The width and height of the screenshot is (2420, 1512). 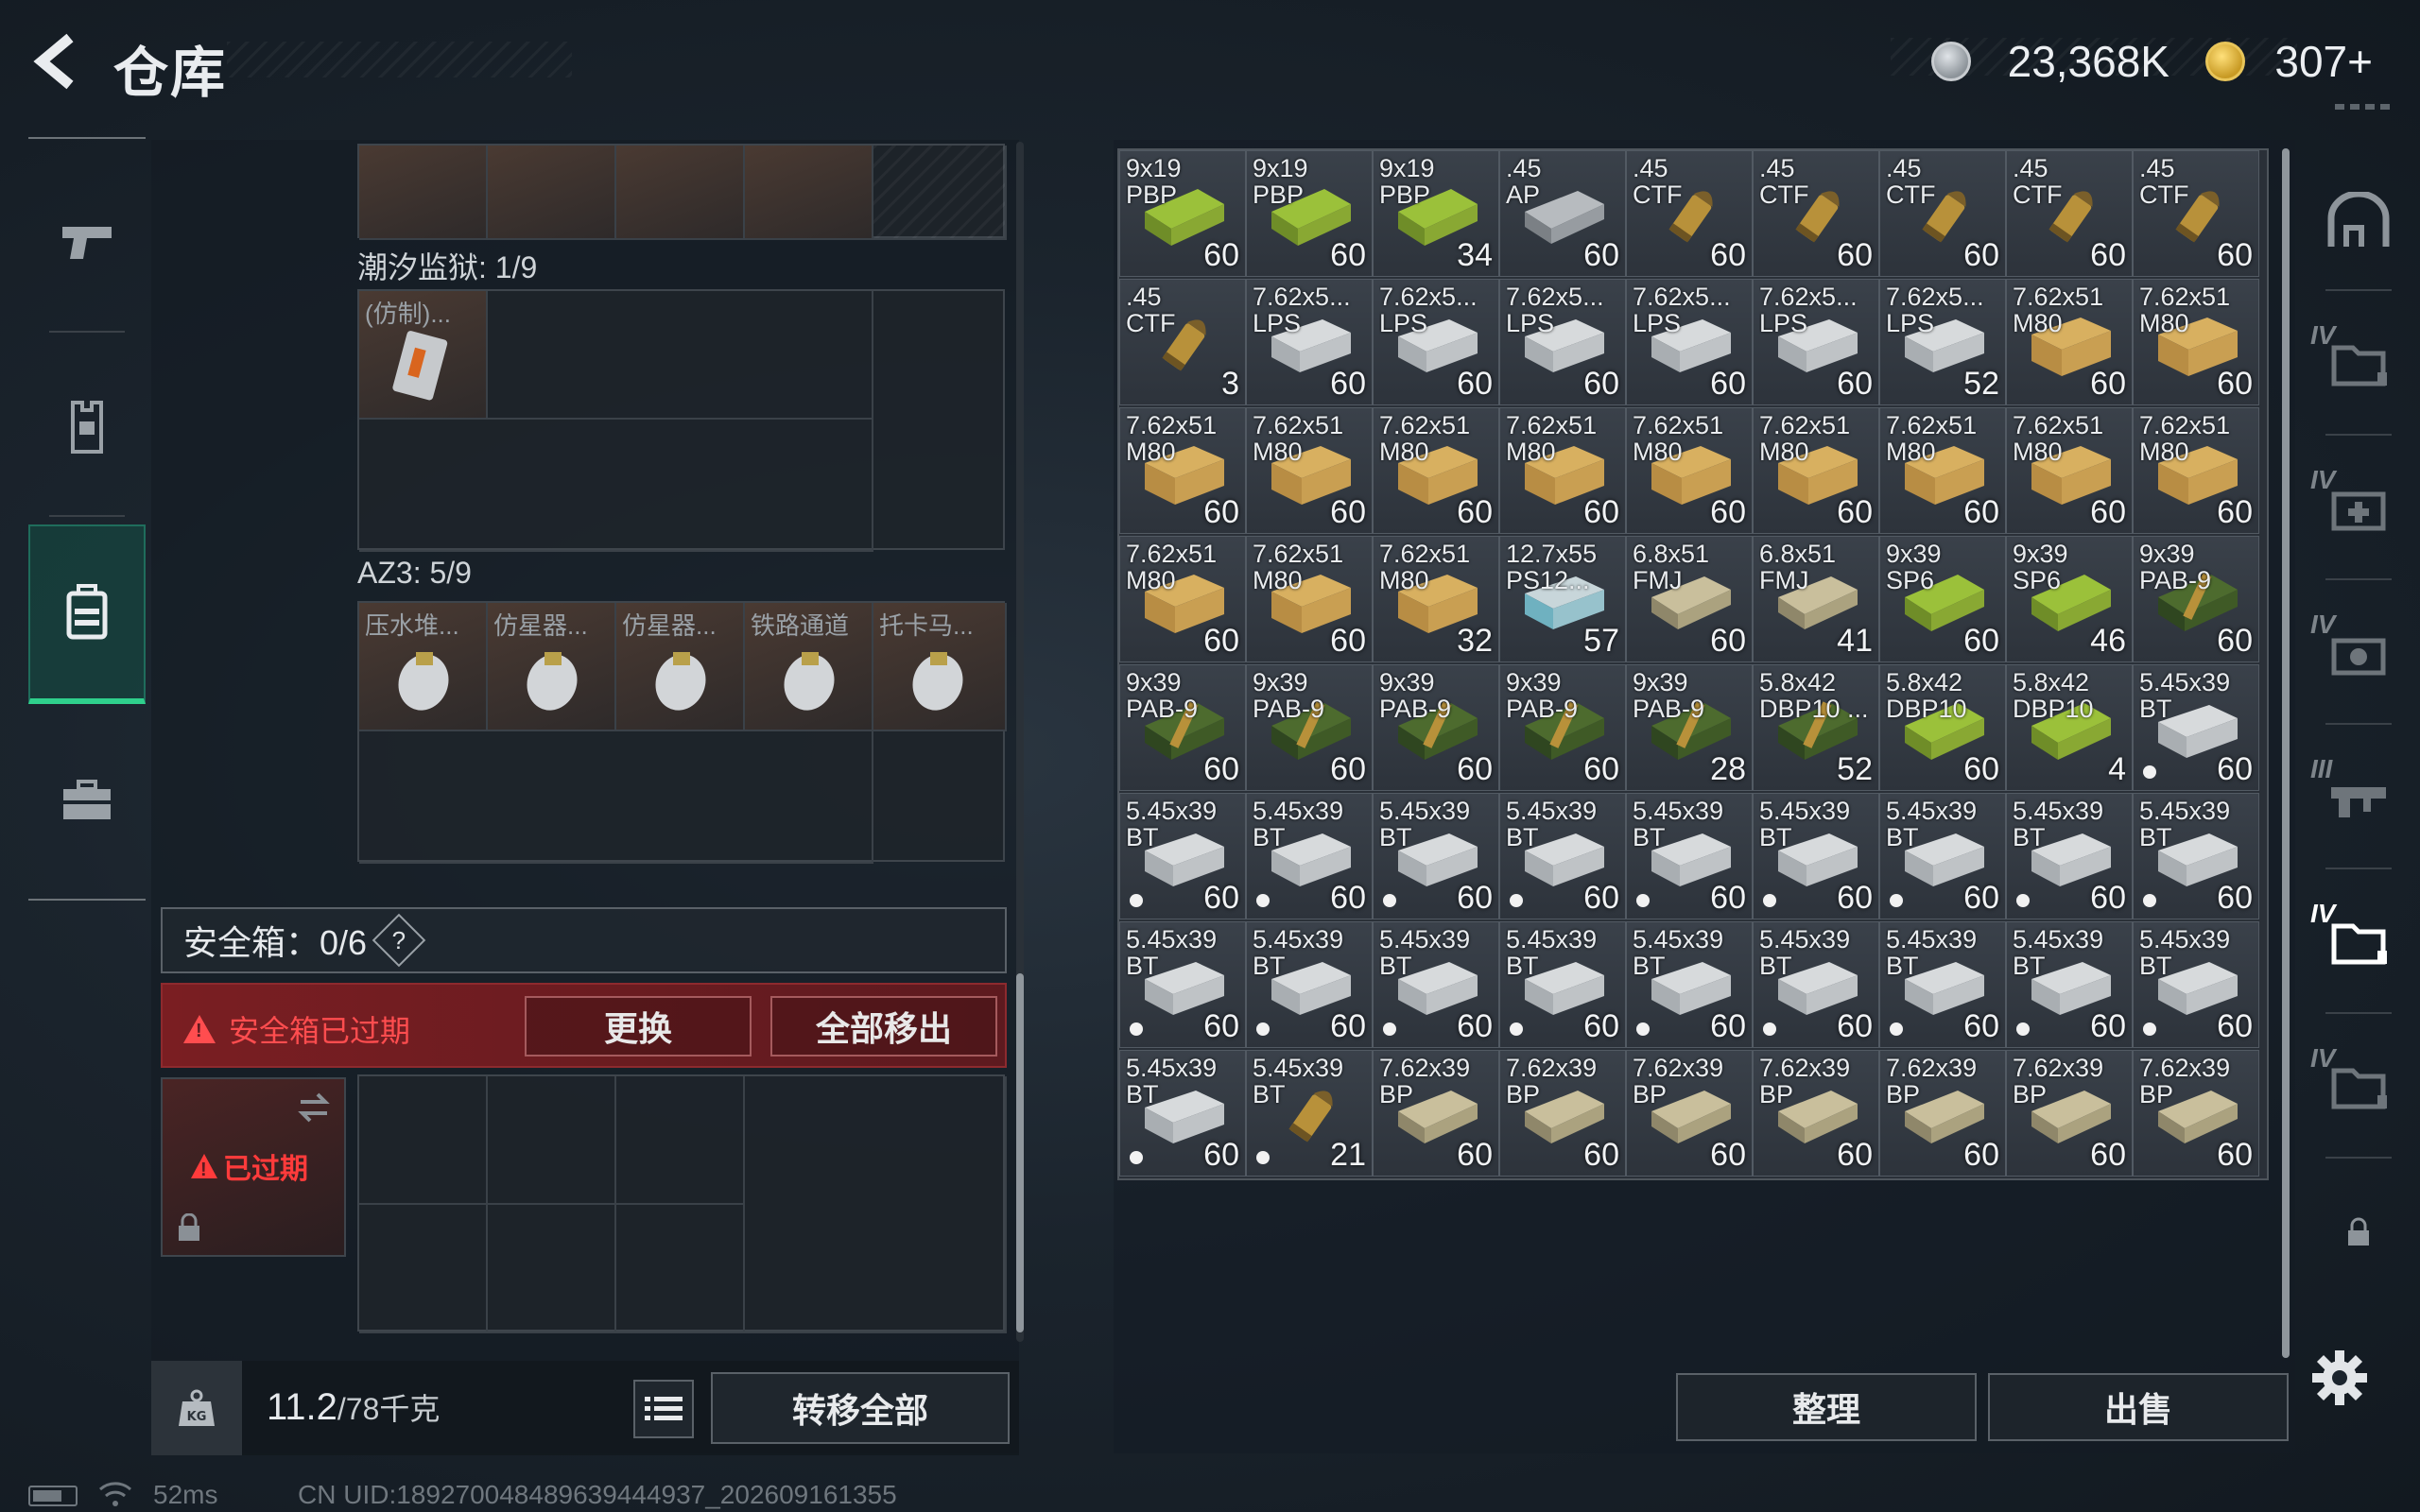 What do you see at coordinates (254, 1167) in the screenshot?
I see `safe-box-slot: 已过期` at bounding box center [254, 1167].